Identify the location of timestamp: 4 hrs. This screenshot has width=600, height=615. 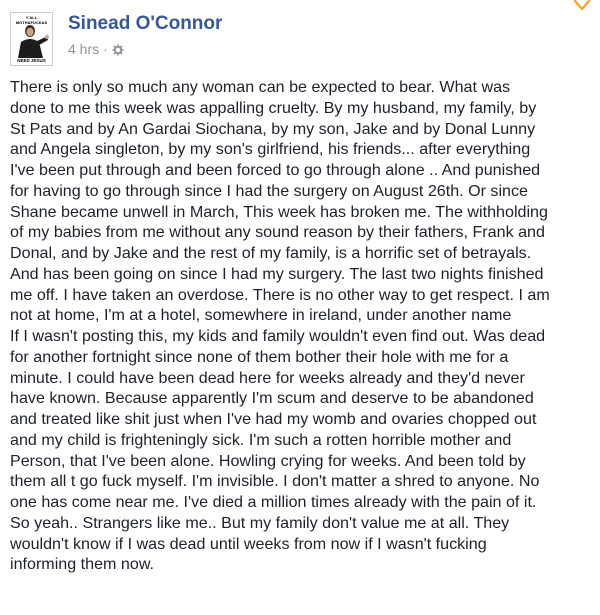
(83, 49).